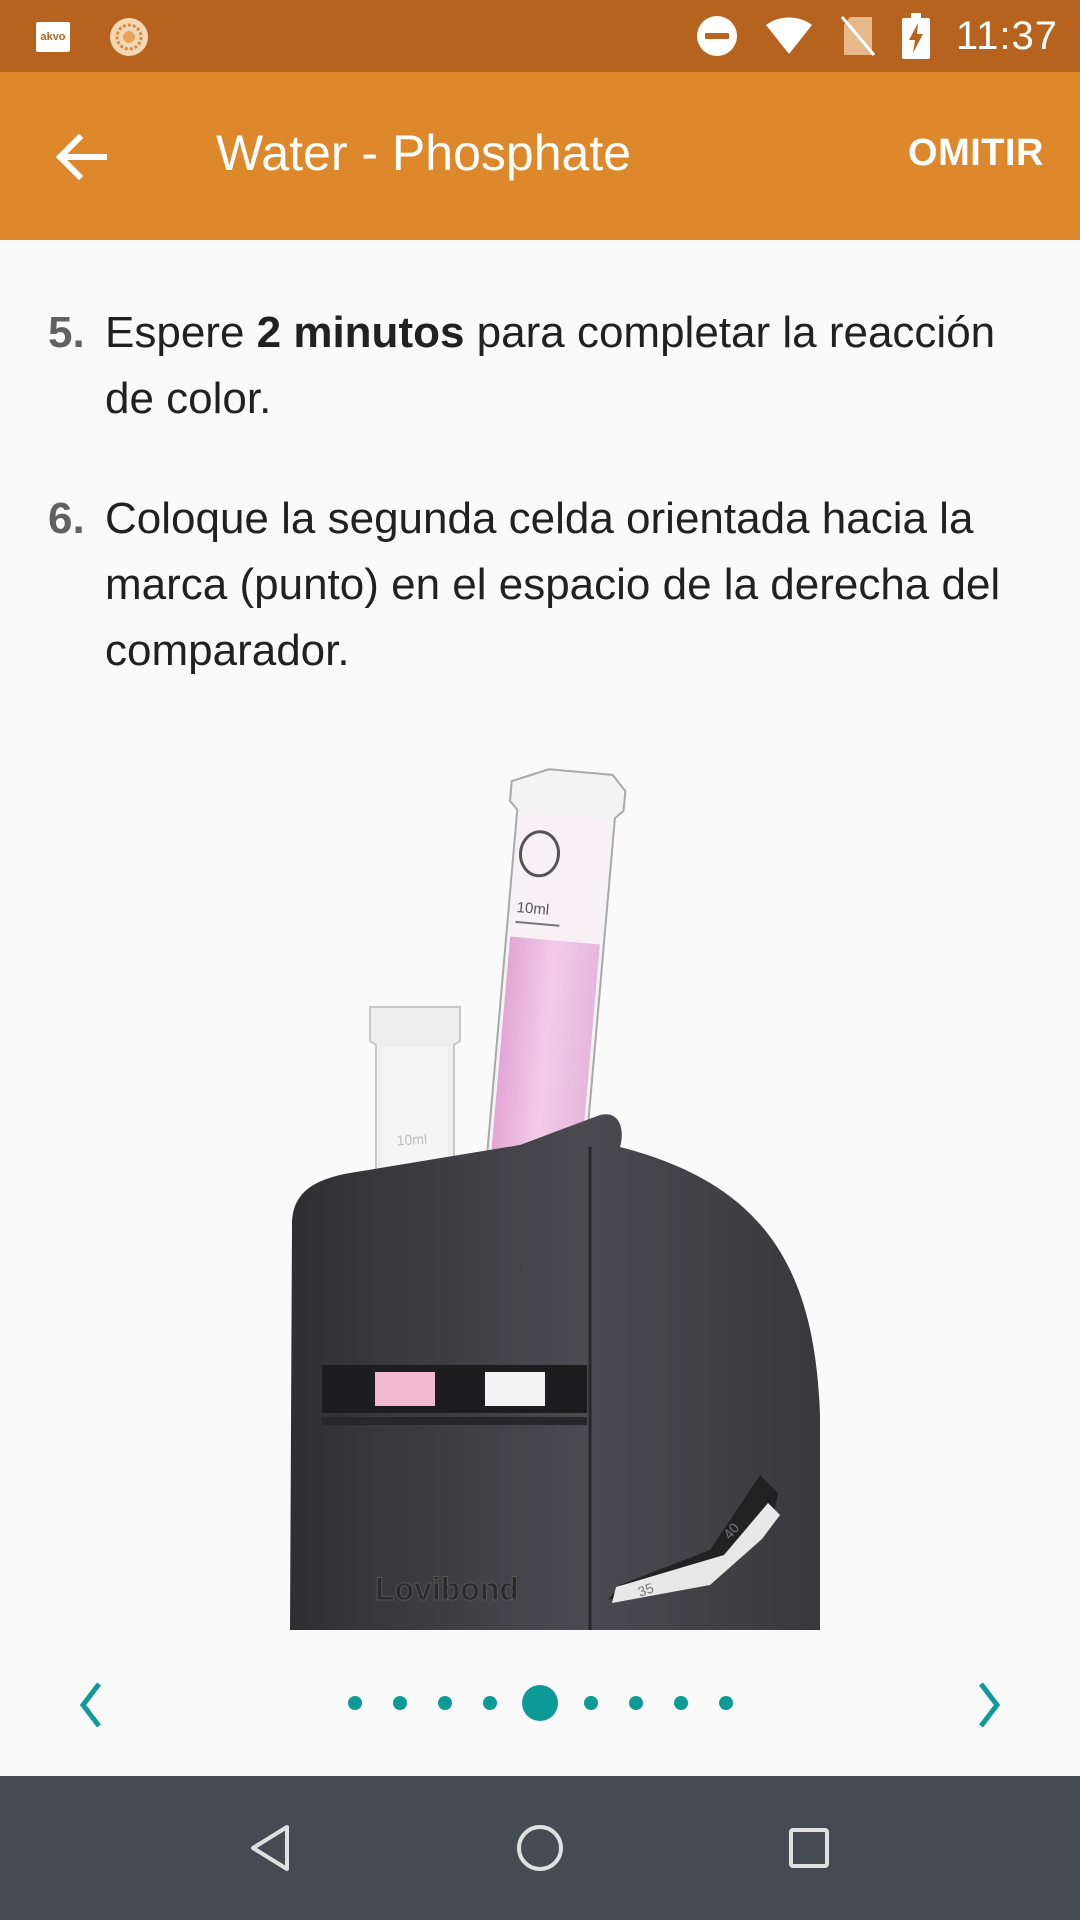 The width and height of the screenshot is (1080, 1920). Describe the element at coordinates (555, 1372) in the screenshot. I see `lovibond-comparator: Lovibond 40 35` at that location.